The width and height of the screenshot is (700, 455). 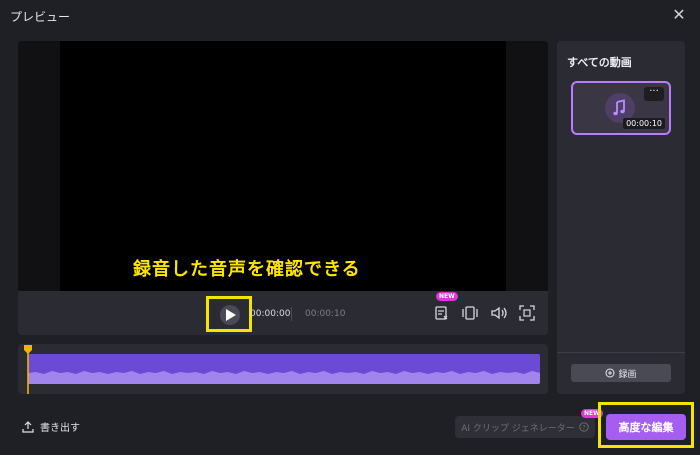 I want to click on volume-button, so click(x=499, y=313).